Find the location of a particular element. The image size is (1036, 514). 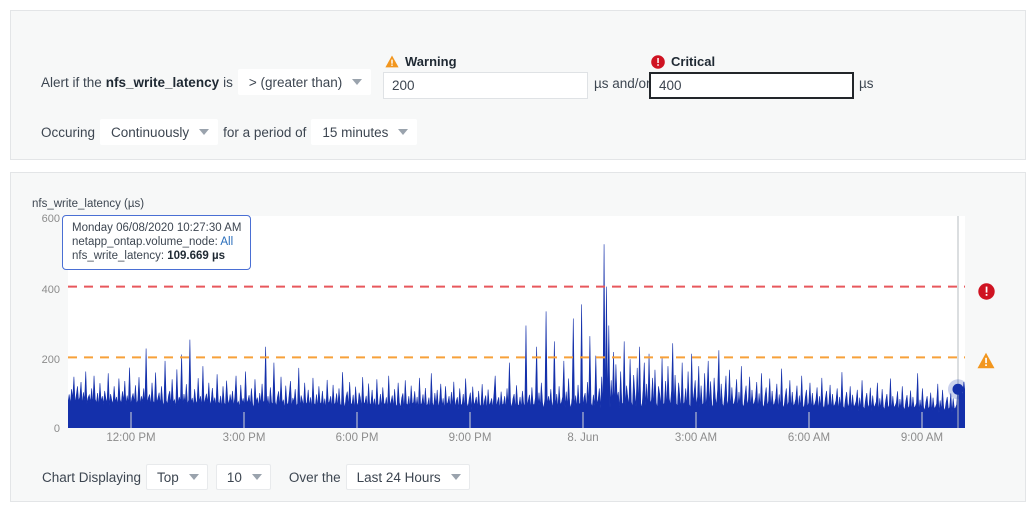

threshold-lines-group is located at coordinates (516, 322).